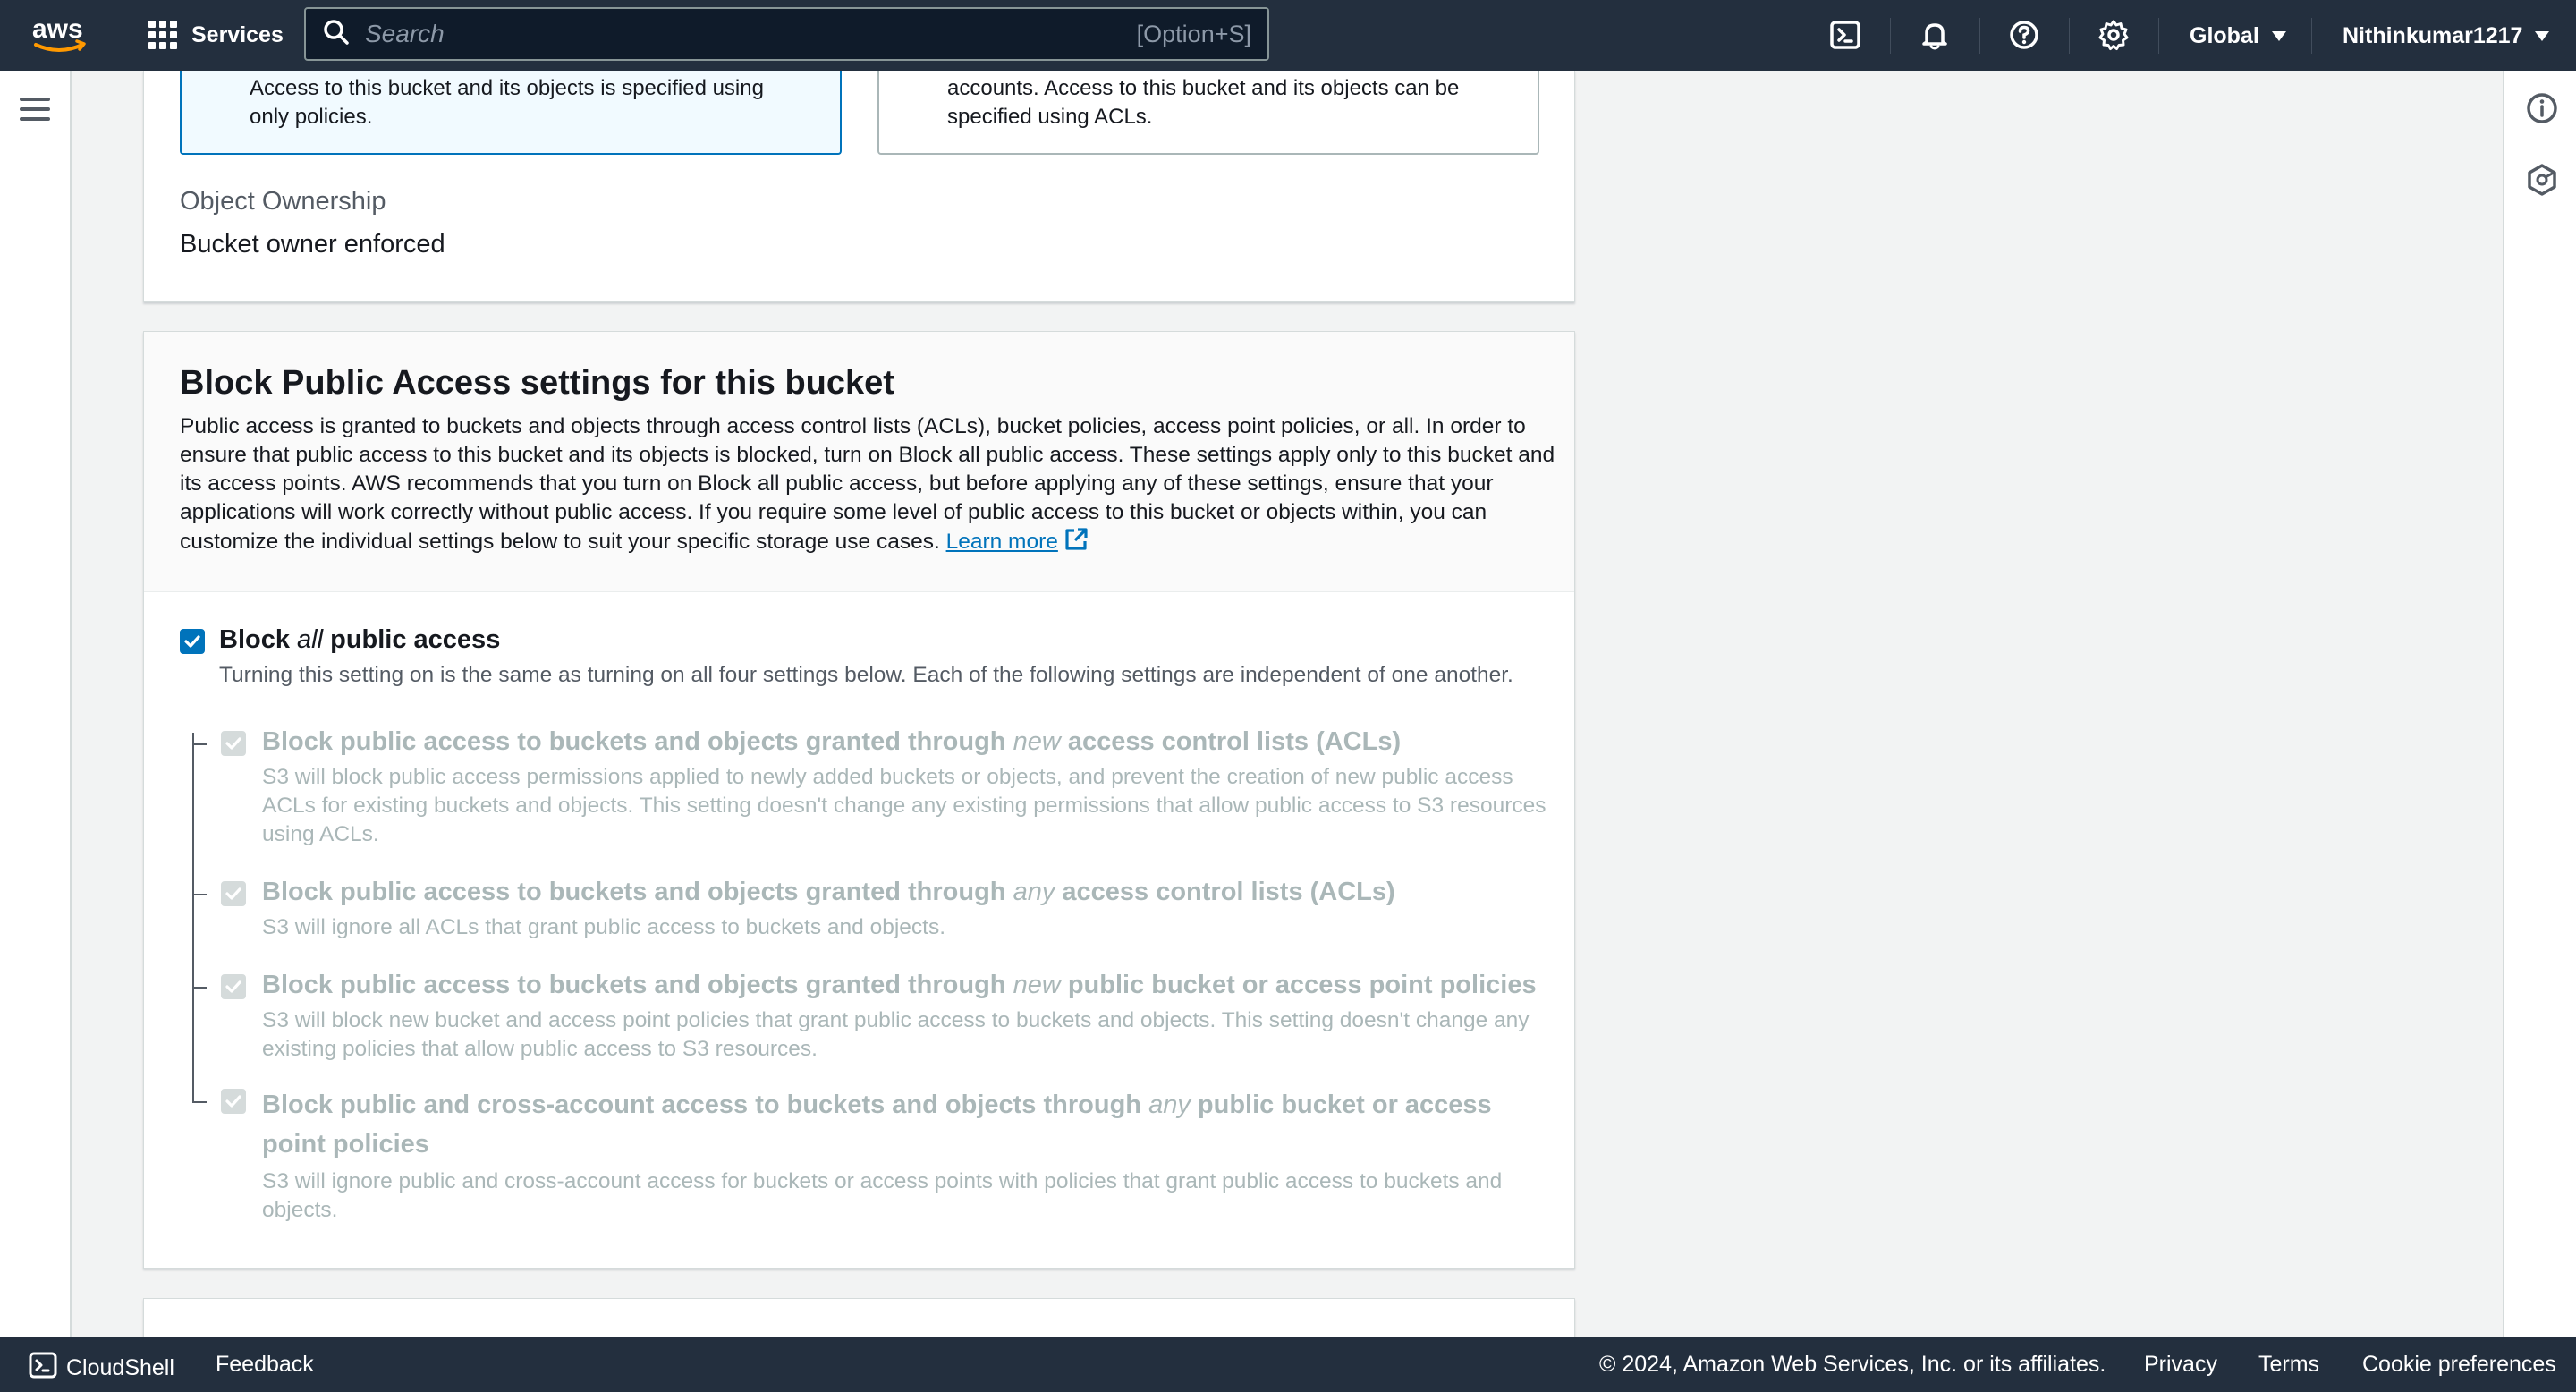  I want to click on block-any-acls-label-em: any, so click(1034, 892).